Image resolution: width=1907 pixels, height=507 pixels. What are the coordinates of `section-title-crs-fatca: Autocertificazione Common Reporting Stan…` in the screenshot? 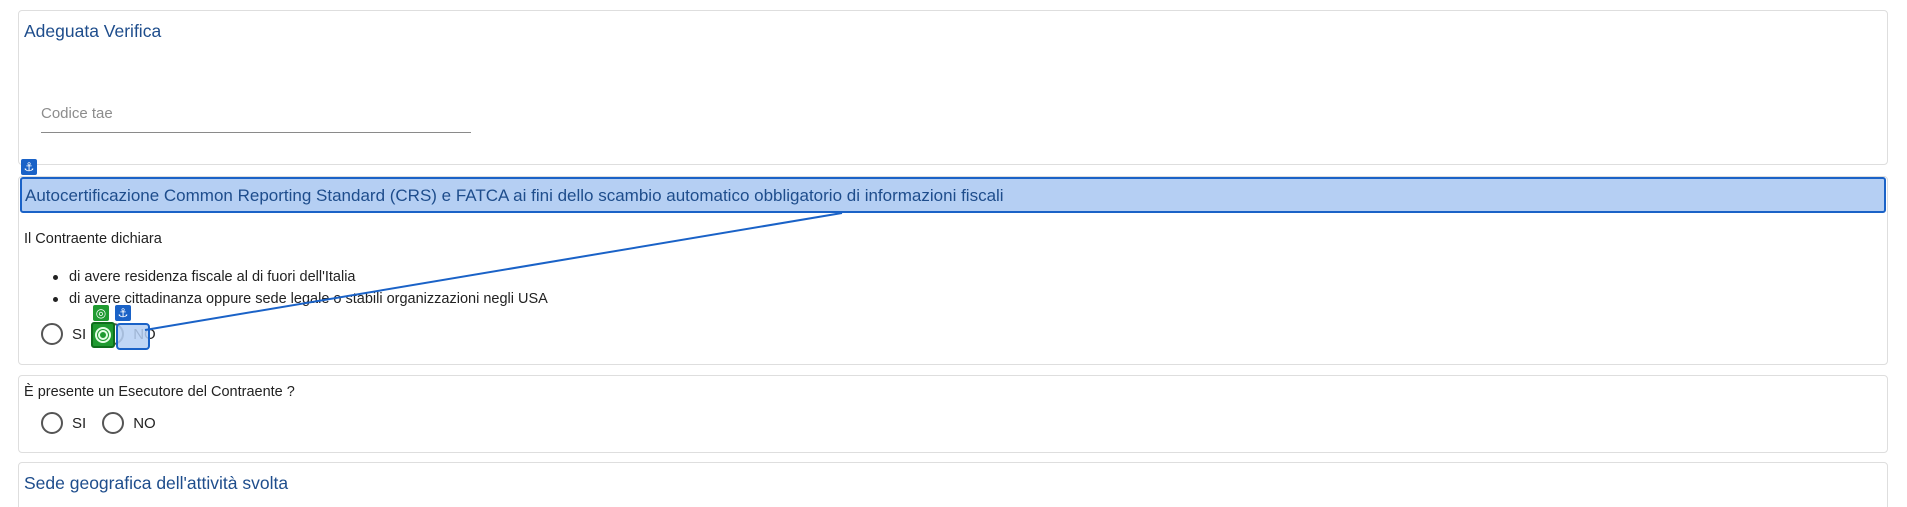 It's located at (514, 195).